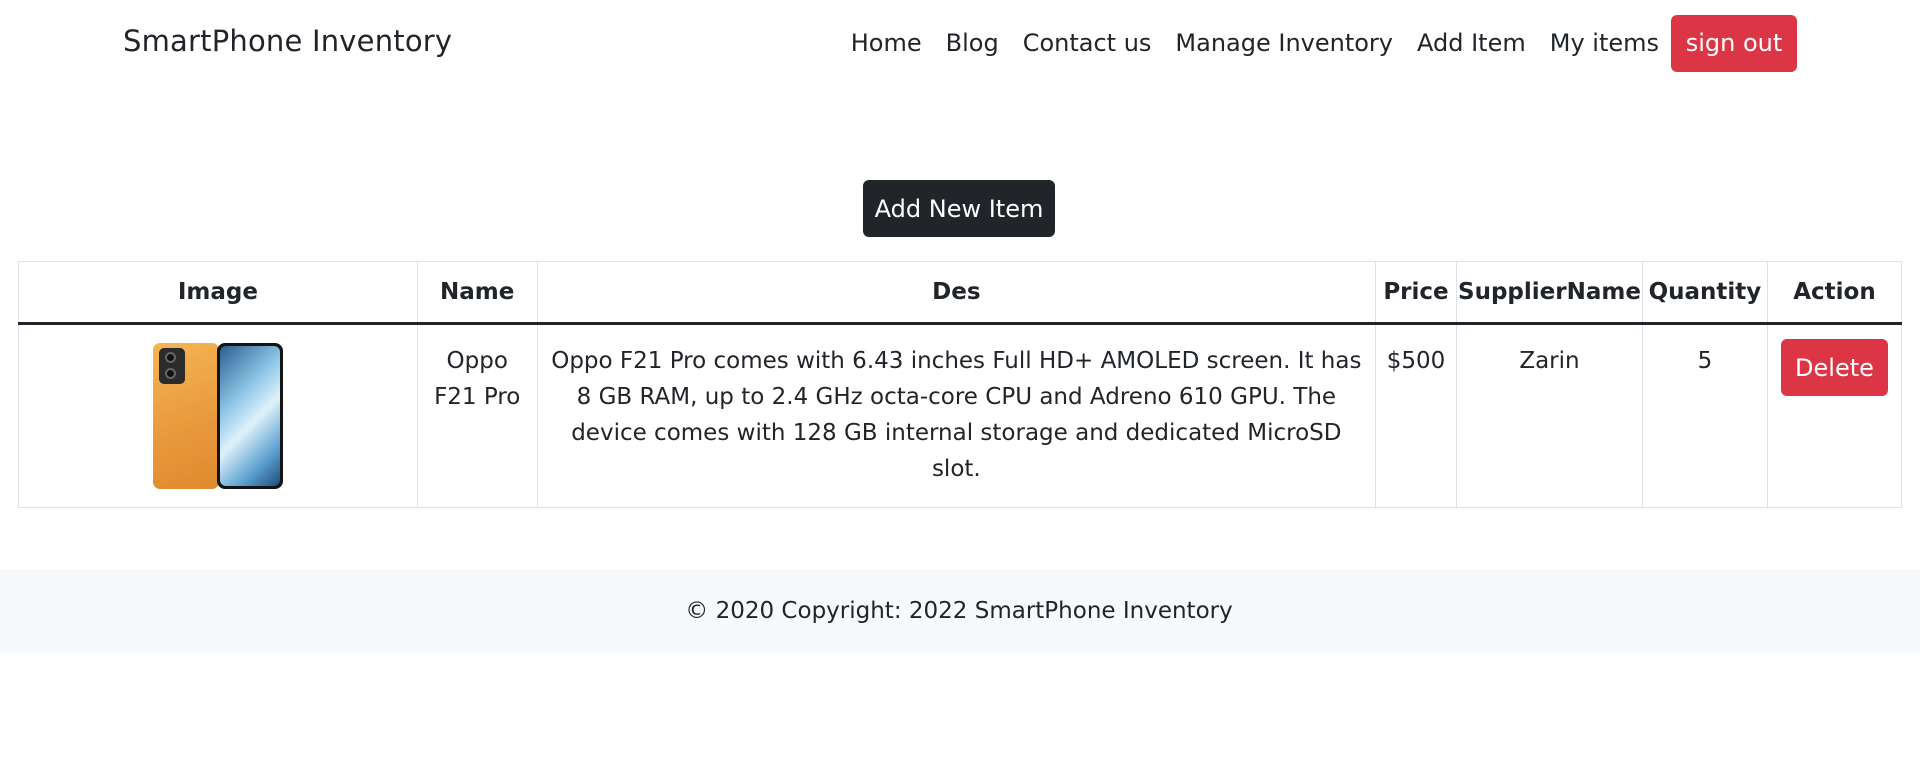 This screenshot has height=780, width=1920. Describe the element at coordinates (1704, 415) in the screenshot. I see `product-quantity-cell: 5` at that location.